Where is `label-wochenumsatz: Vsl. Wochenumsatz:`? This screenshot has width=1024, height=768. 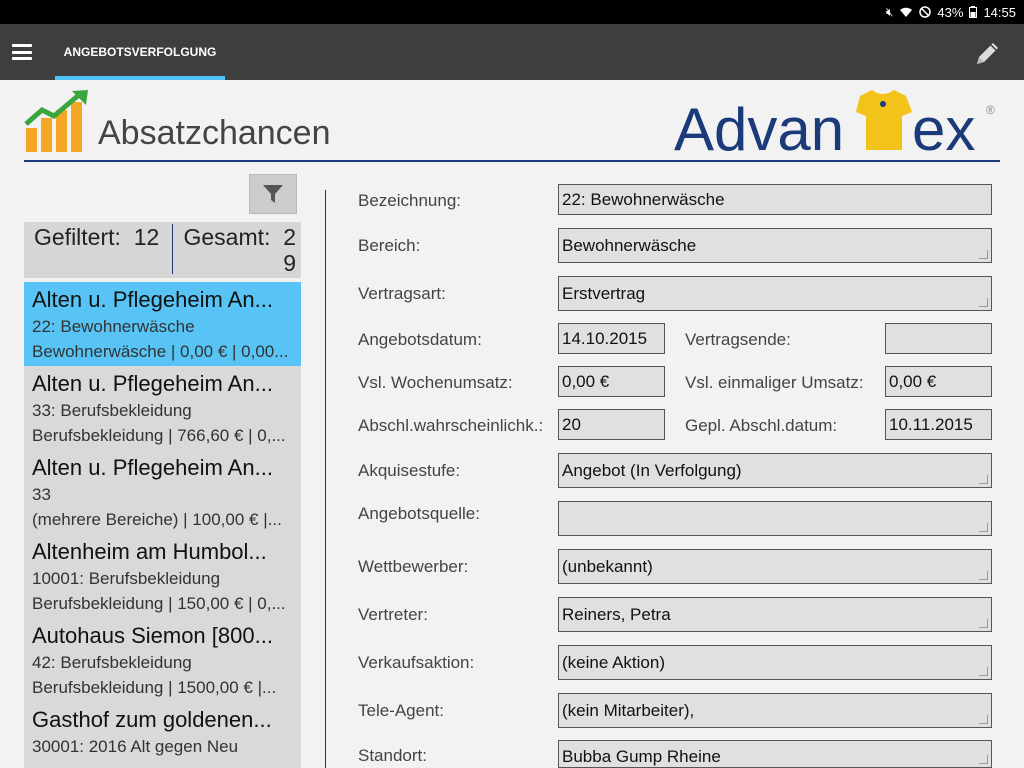 label-wochenumsatz: Vsl. Wochenumsatz: is located at coordinates (435, 382).